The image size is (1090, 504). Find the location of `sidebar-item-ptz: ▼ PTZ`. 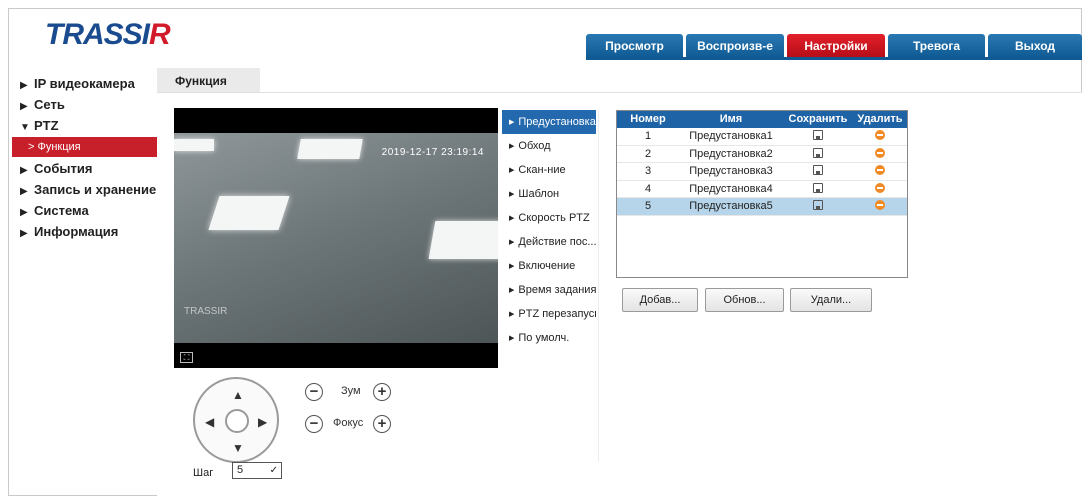

sidebar-item-ptz: ▼ PTZ is located at coordinates (90, 125).